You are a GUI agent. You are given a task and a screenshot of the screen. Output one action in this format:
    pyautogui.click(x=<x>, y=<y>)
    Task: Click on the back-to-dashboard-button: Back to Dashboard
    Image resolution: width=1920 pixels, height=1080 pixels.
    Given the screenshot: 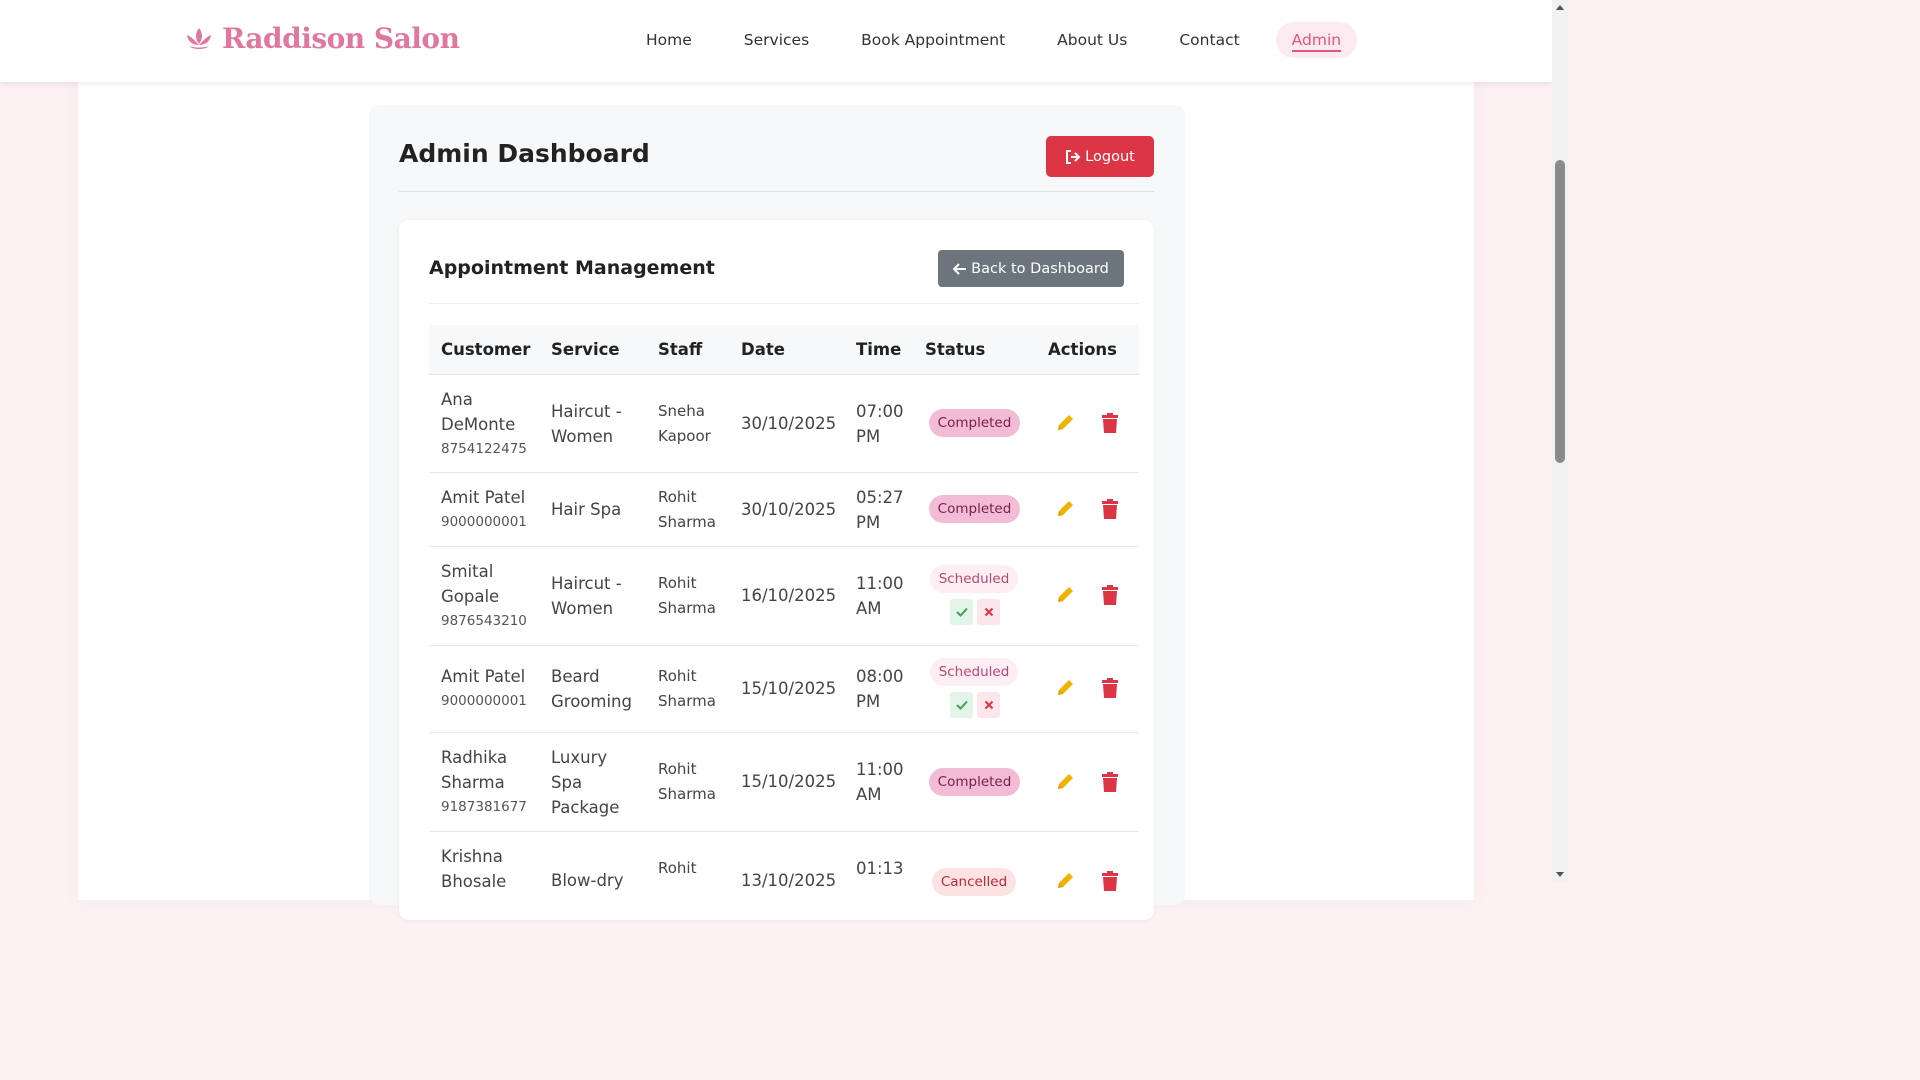 What is the action you would take?
    pyautogui.click(x=1031, y=268)
    